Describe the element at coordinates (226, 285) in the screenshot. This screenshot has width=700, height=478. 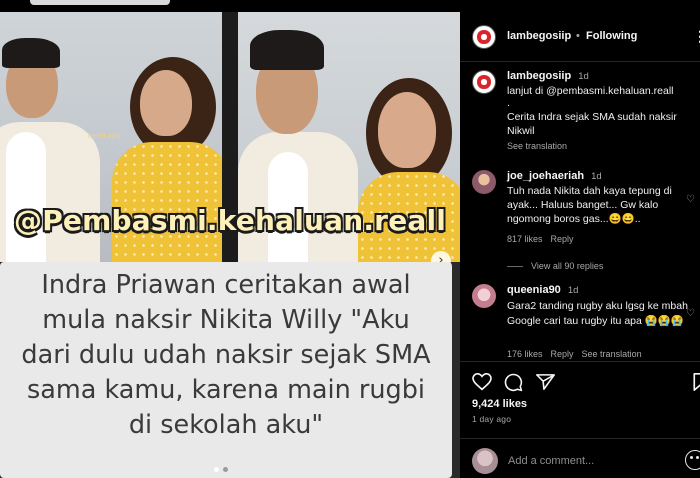
I see `quote-line: Indra Priawan ceritakan awal` at that location.